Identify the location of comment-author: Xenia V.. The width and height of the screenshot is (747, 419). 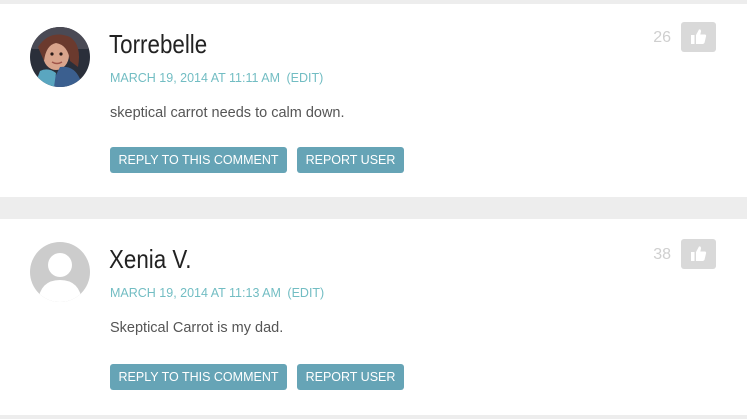
(150, 259).